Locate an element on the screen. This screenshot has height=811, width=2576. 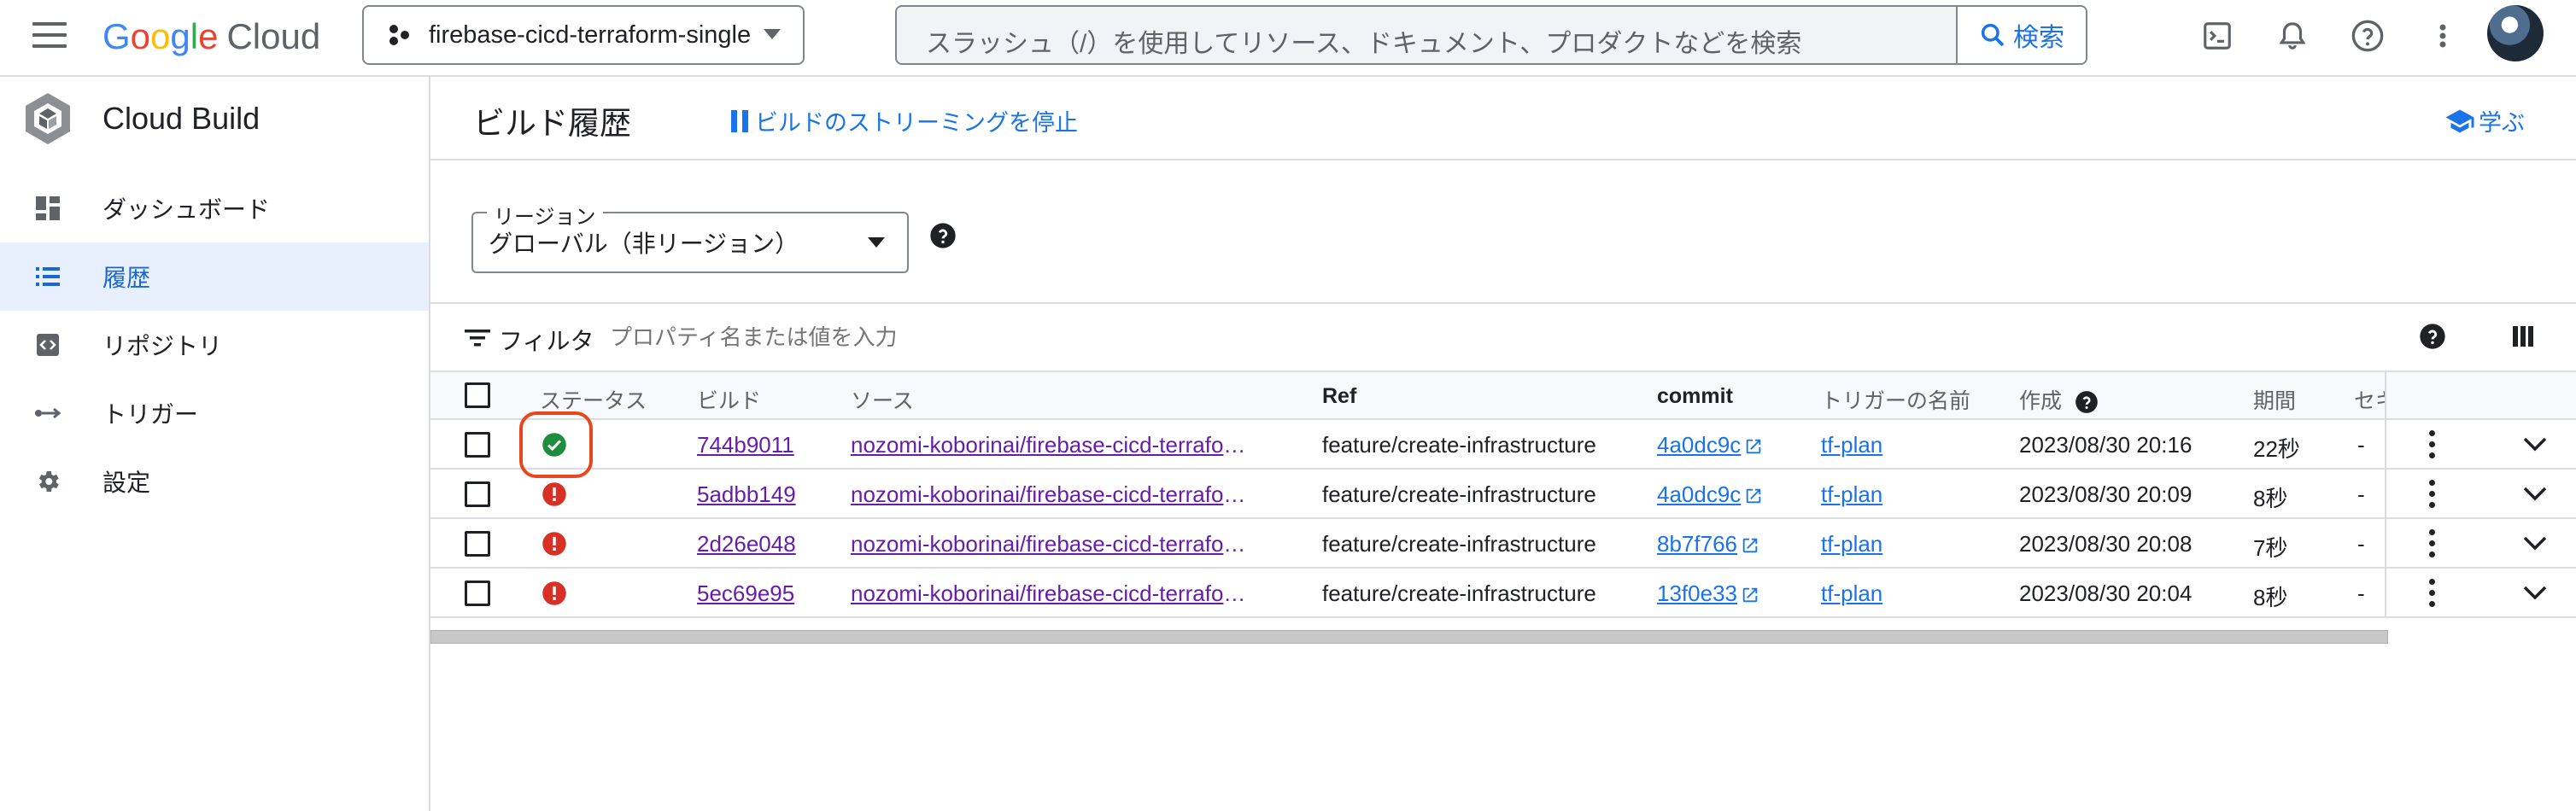
sidebar-item-label: トリガー is located at coordinates (150, 415).